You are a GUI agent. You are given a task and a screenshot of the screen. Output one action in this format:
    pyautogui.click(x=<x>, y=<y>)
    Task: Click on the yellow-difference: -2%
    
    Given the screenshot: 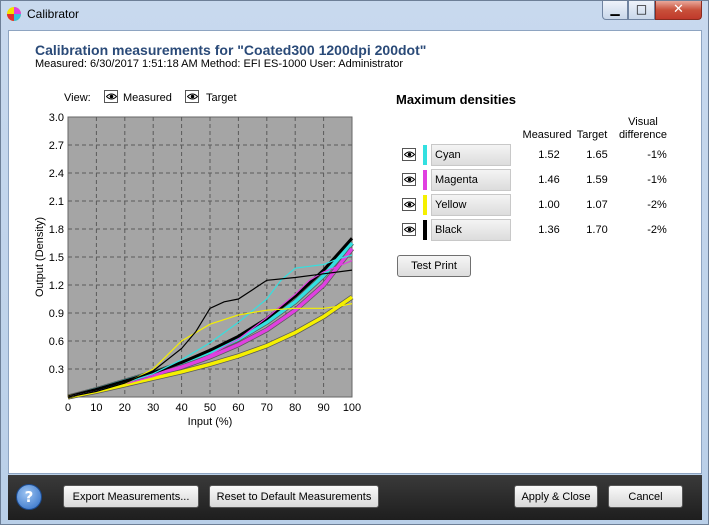 What is the action you would take?
    pyautogui.click(x=657, y=205)
    